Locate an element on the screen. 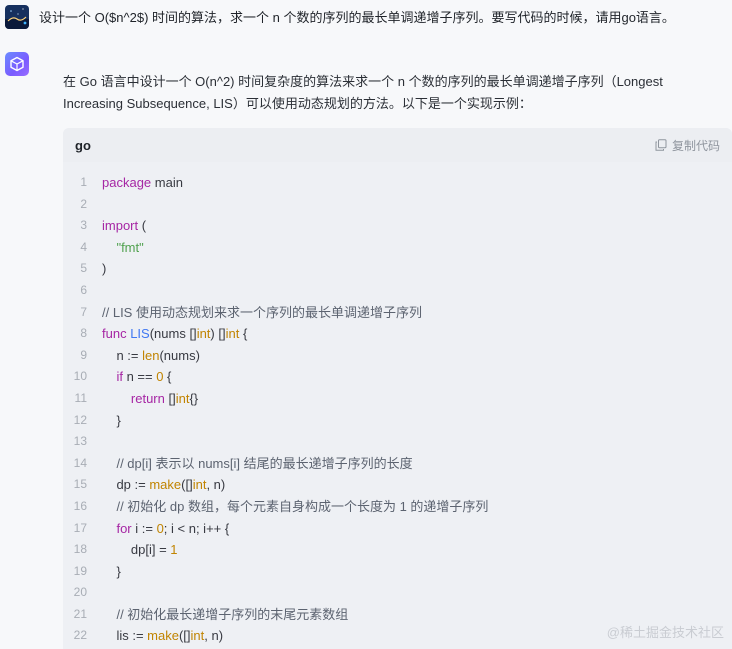 The image size is (732, 649). code-line: 4 "fmt" is located at coordinates (397, 248).